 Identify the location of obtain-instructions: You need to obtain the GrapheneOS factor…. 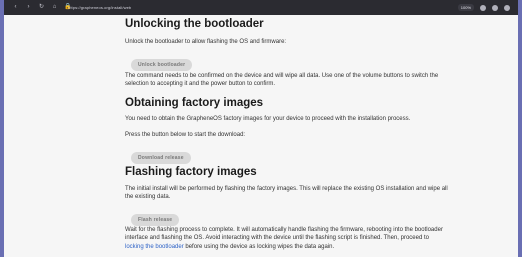
(287, 119).